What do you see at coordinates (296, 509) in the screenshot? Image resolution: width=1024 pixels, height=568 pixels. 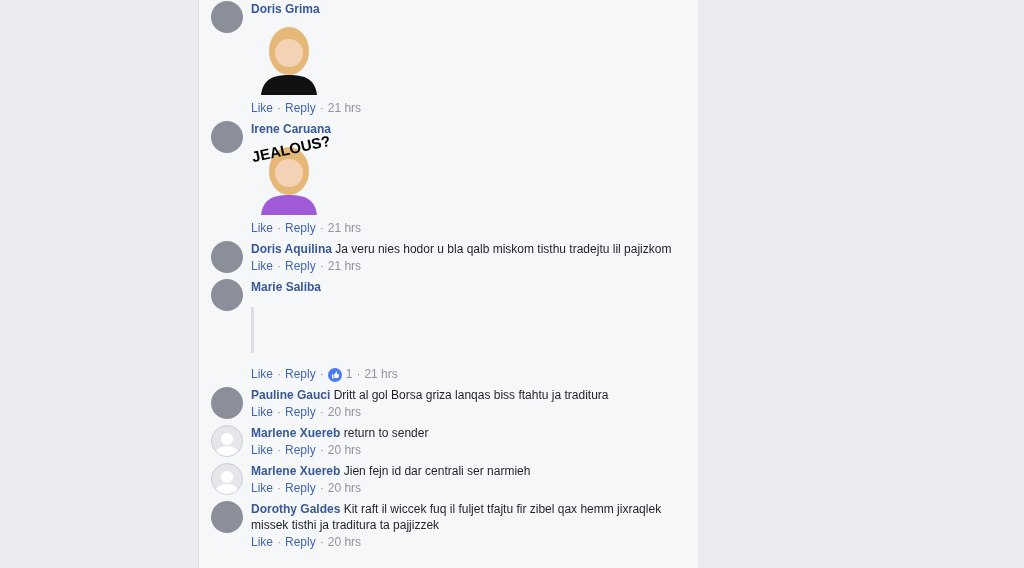 I see `commenter-name-link: Dorothy Galdes` at bounding box center [296, 509].